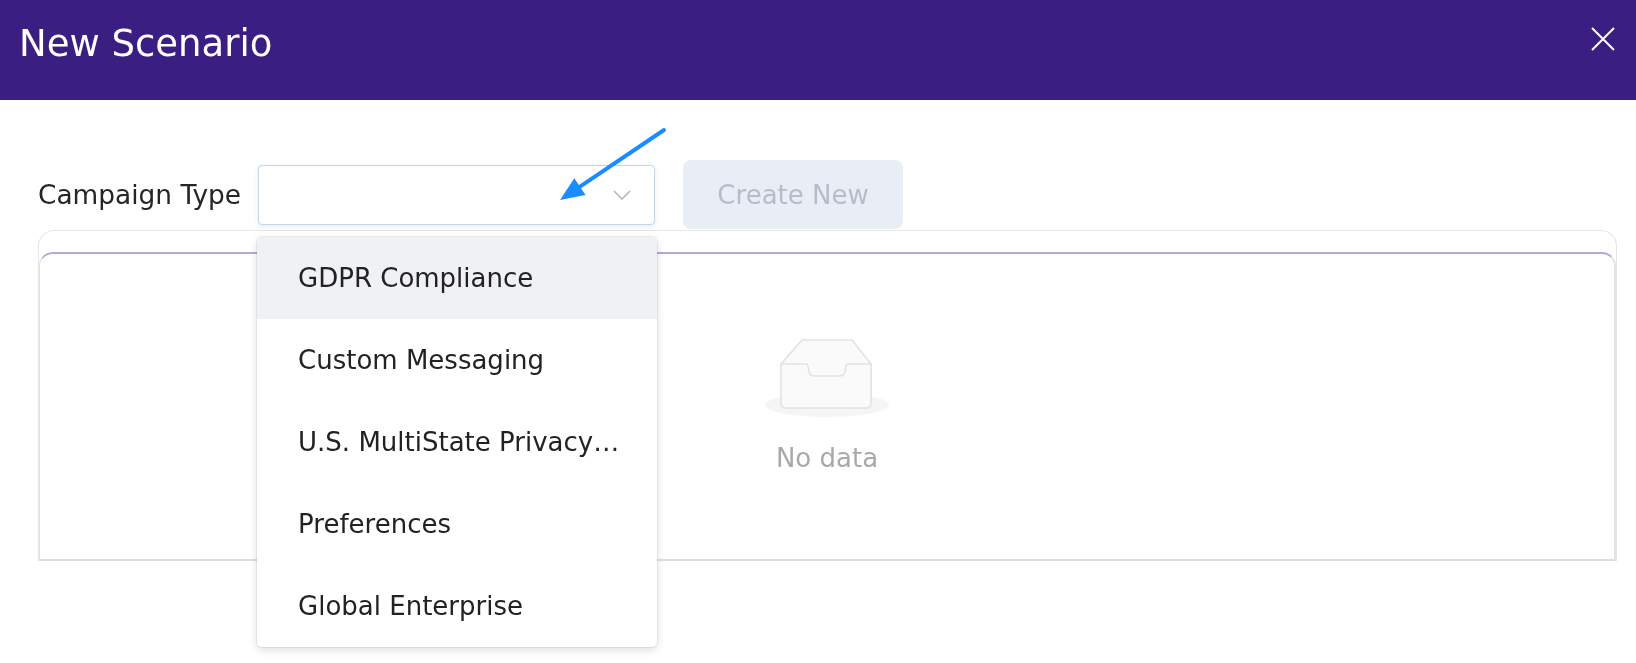 This screenshot has height=663, width=1636. Describe the element at coordinates (622, 194) in the screenshot. I see `chevron-down-icon` at that location.